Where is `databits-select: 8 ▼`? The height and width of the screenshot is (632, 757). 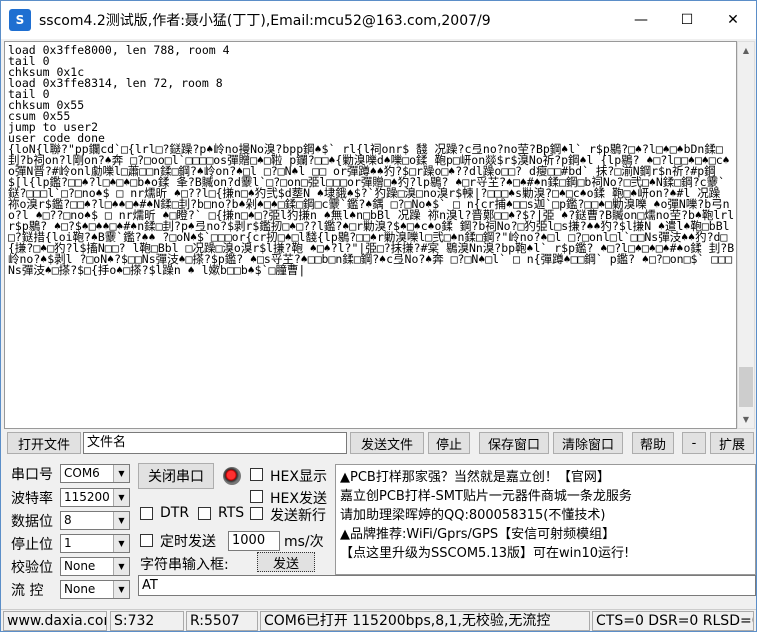
databits-select: 8 ▼ is located at coordinates (95, 520).